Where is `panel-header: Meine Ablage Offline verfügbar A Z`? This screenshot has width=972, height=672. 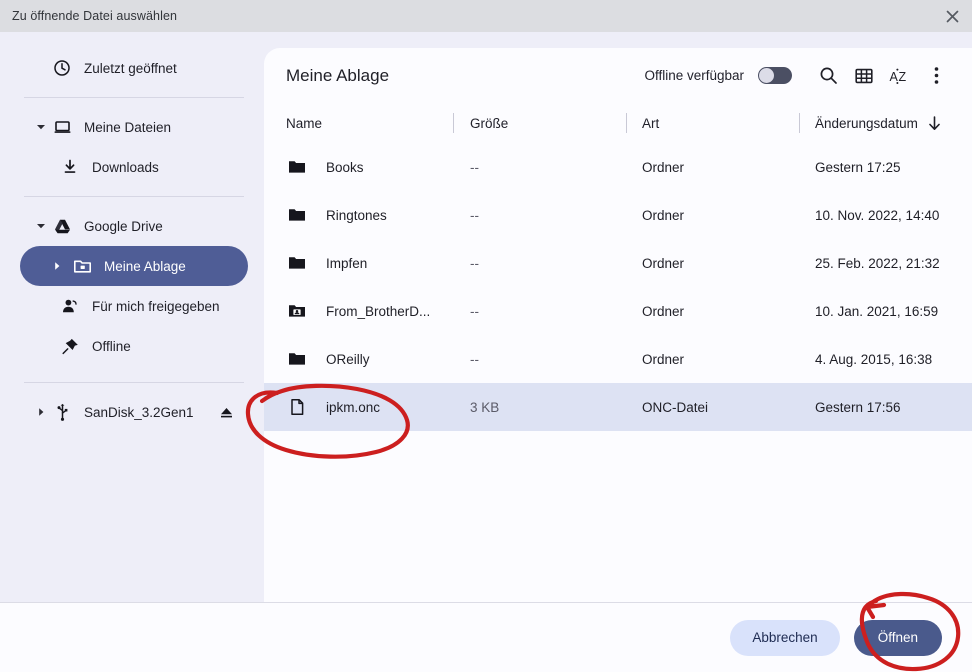
panel-header: Meine Ablage Offline verfügbar A Z is located at coordinates (618, 75).